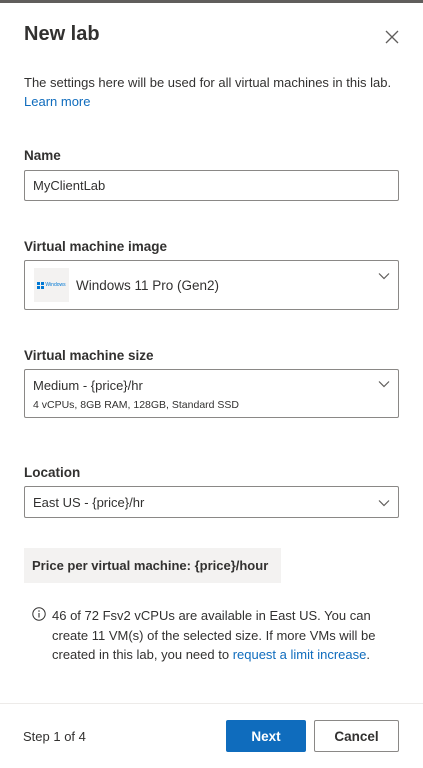 The width and height of the screenshot is (423, 768). I want to click on name-label: Name, so click(42, 155).